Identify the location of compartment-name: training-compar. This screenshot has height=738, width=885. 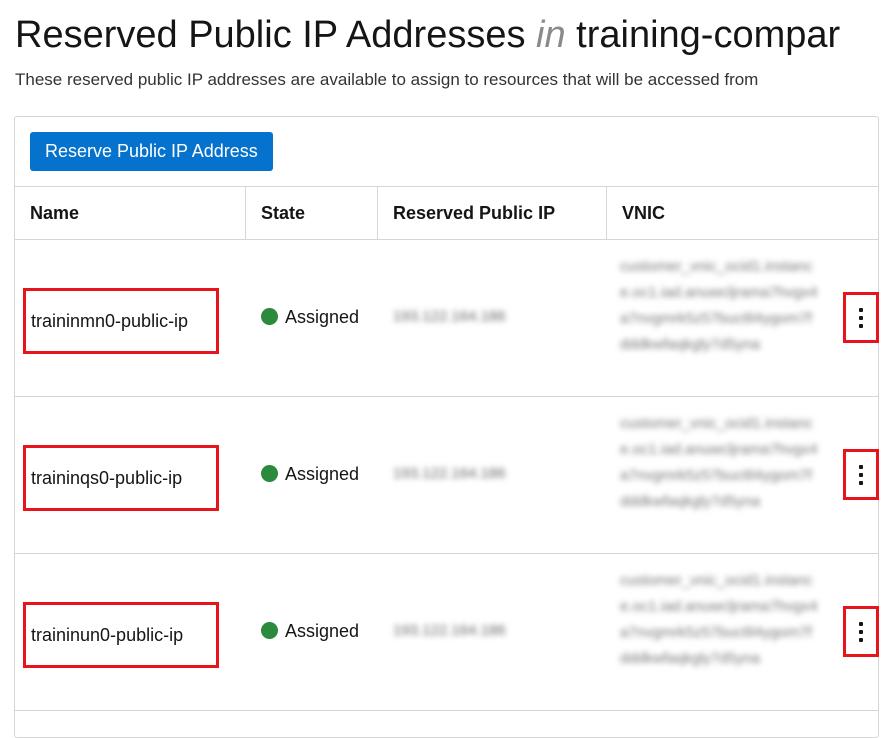
(708, 35).